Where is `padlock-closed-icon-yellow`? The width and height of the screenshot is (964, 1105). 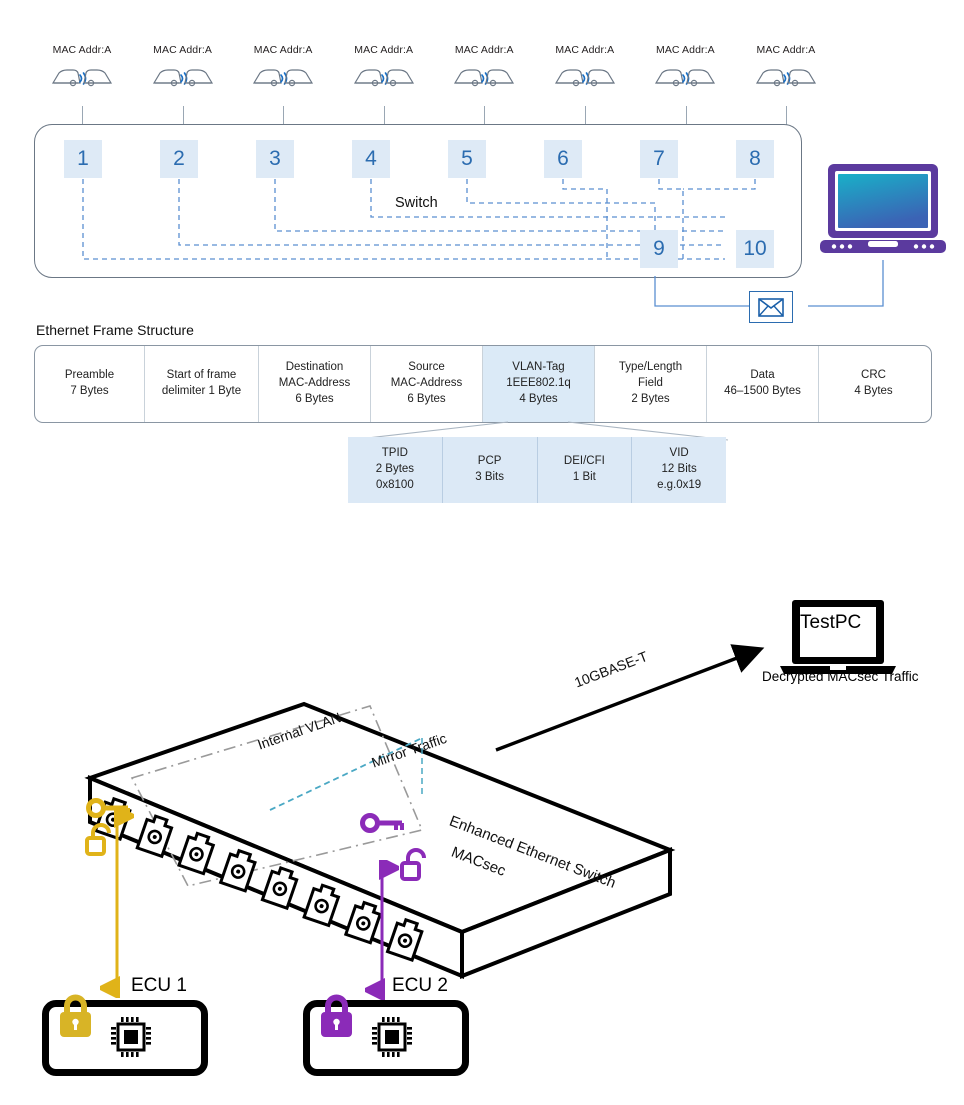 padlock-closed-icon-yellow is located at coordinates (75, 1015).